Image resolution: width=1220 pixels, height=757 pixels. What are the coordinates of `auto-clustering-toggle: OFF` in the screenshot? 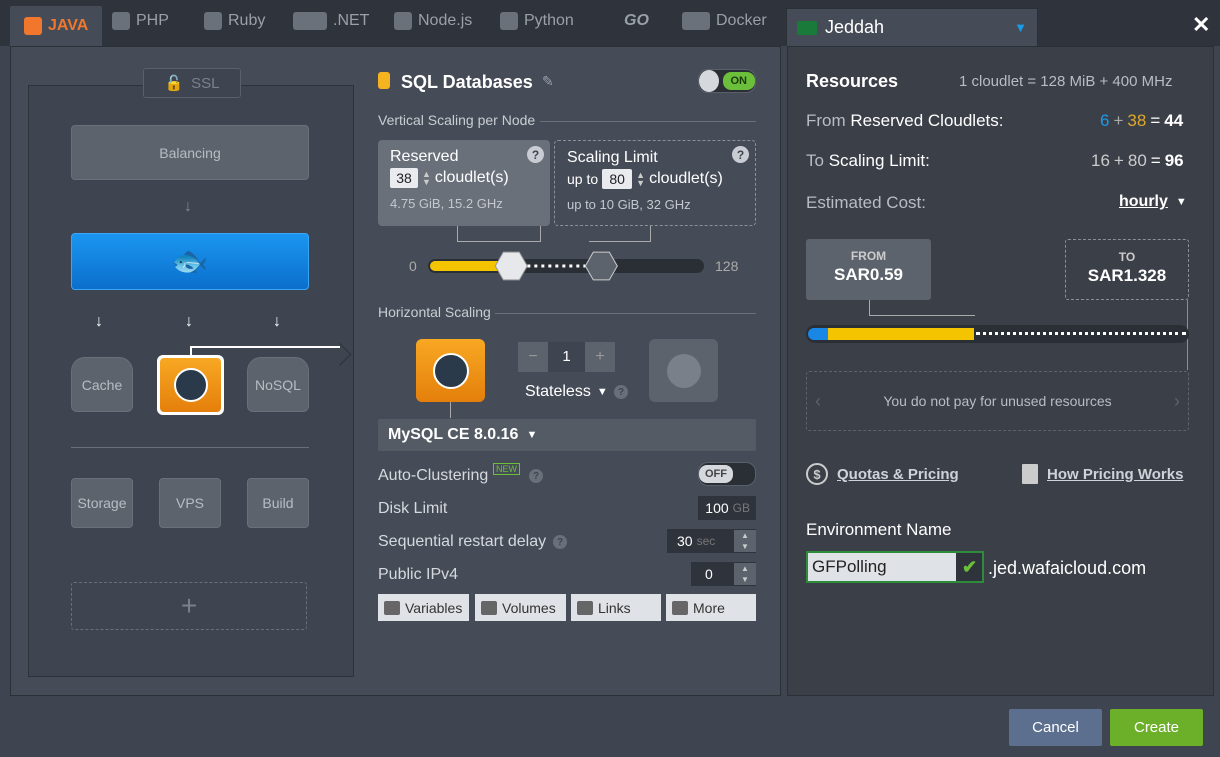 It's located at (727, 474).